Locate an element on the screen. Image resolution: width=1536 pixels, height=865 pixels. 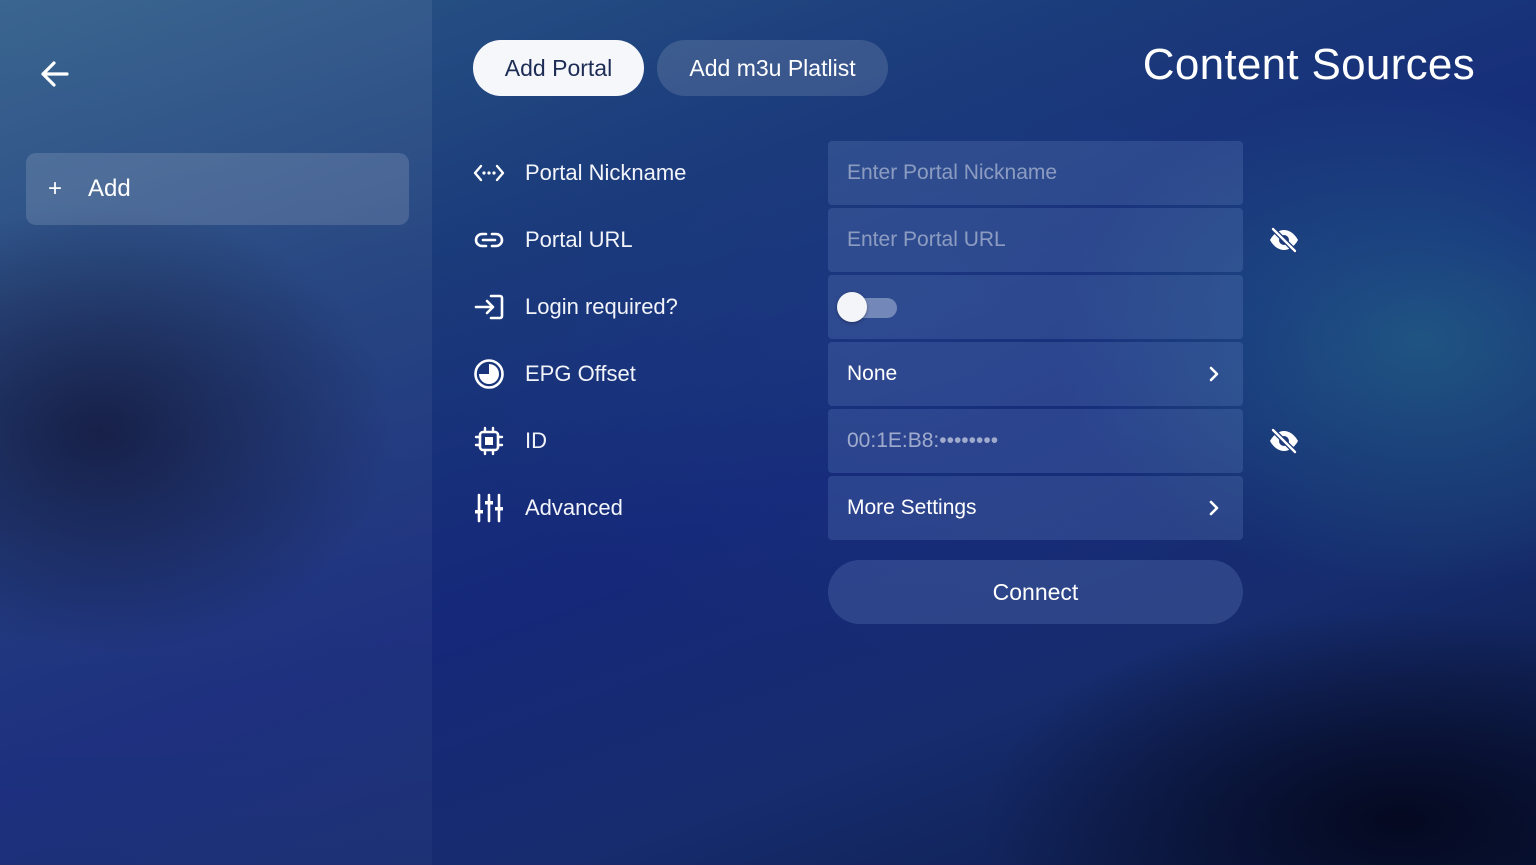
connect-button: Connect is located at coordinates (1035, 592).